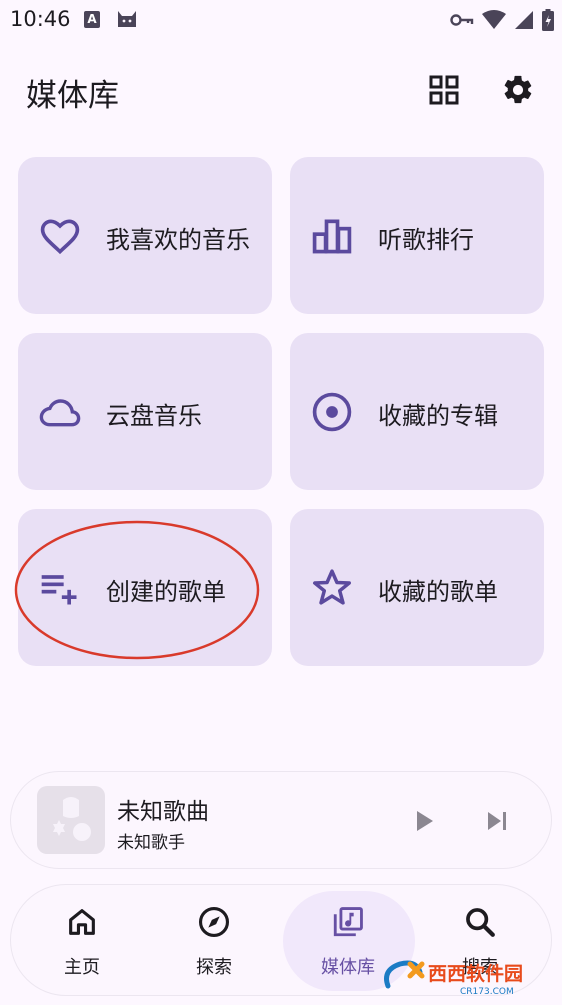 Image resolution: width=562 pixels, height=1005 pixels. Describe the element at coordinates (348, 922) in the screenshot. I see `library-music-icon` at that location.